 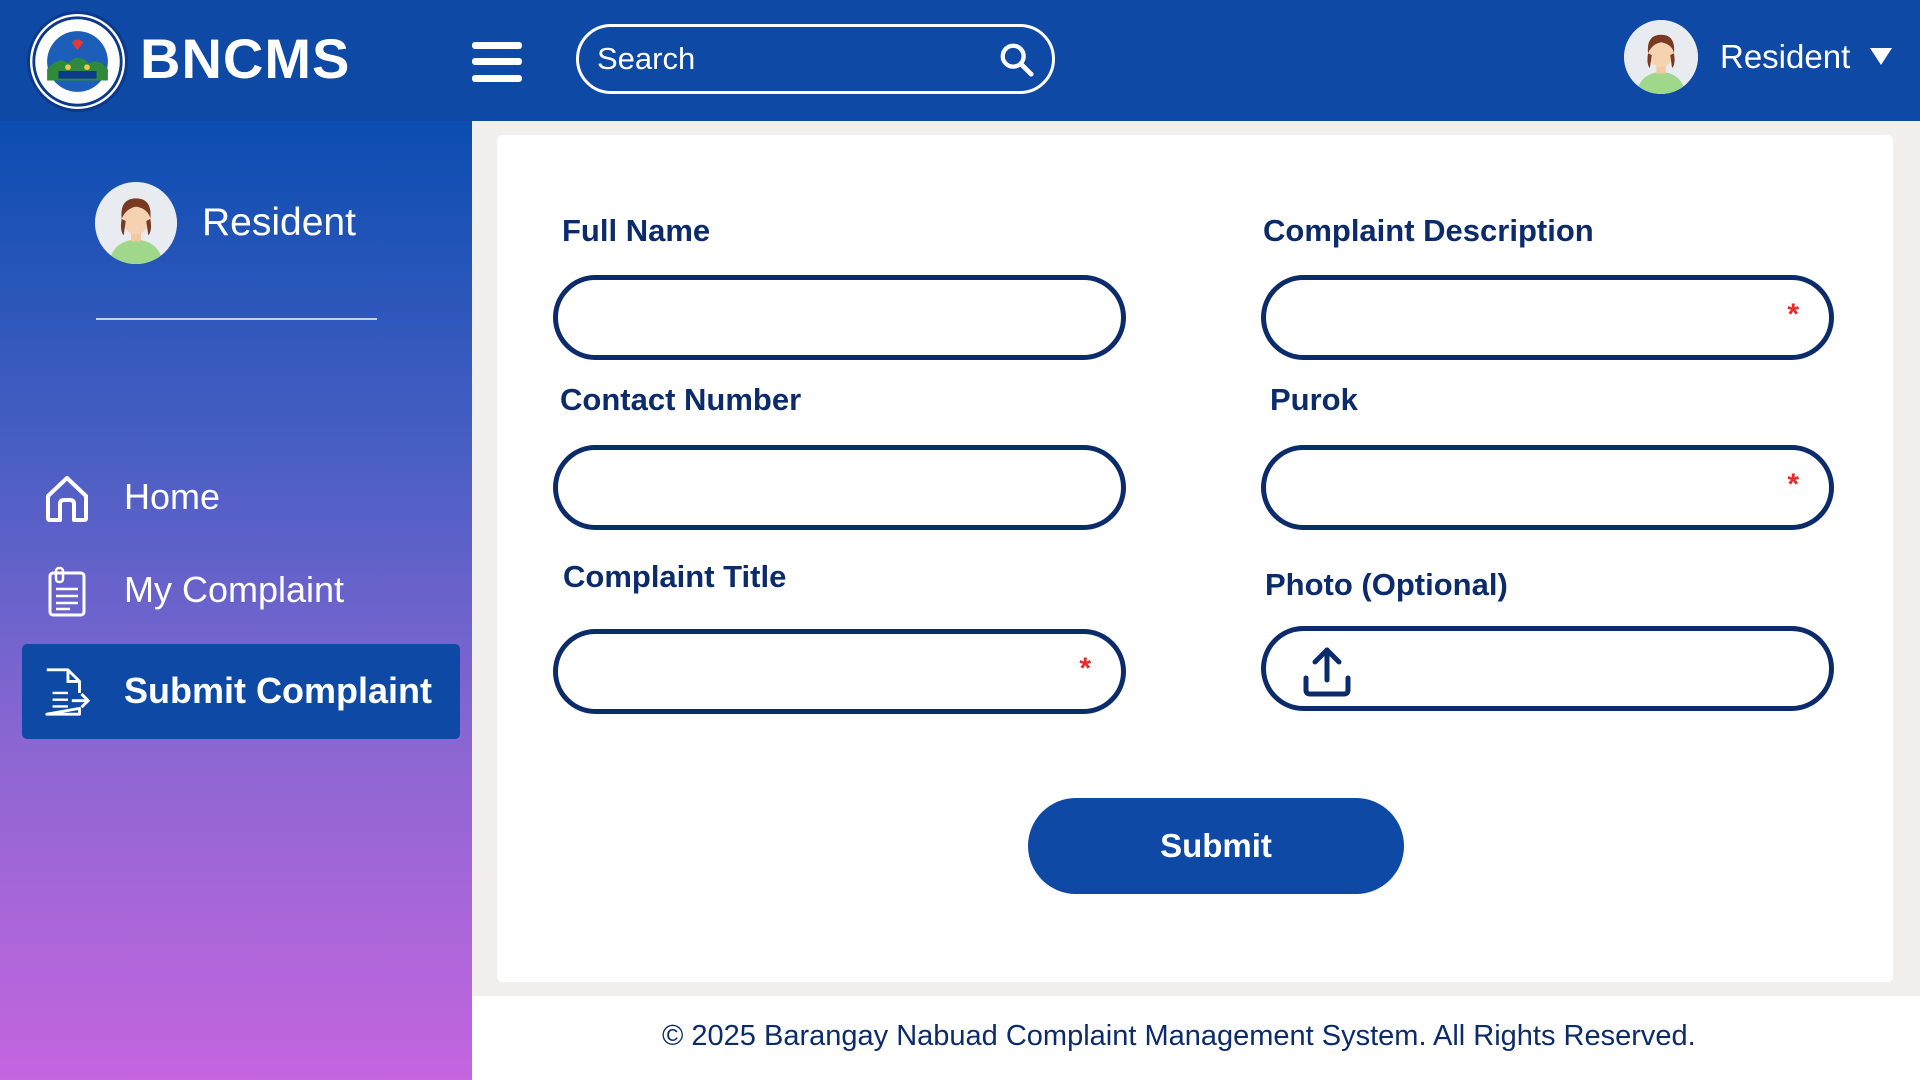 I want to click on sidebar-item-label: My Complaint, so click(x=234, y=589).